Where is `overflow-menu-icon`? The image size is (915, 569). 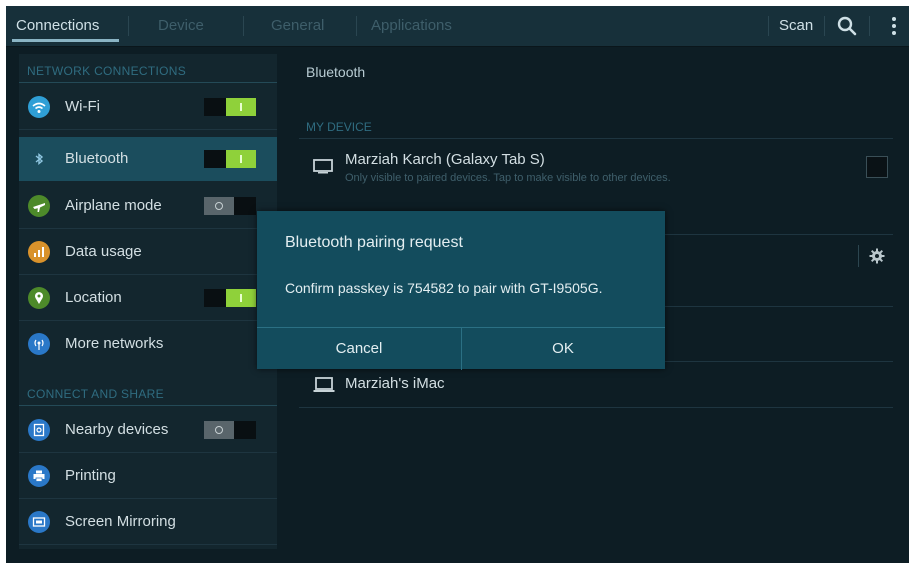 overflow-menu-icon is located at coordinates (894, 26).